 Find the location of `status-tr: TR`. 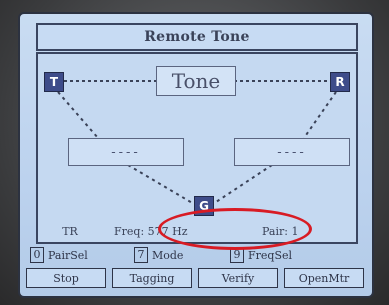

status-tr: TR is located at coordinates (70, 231).